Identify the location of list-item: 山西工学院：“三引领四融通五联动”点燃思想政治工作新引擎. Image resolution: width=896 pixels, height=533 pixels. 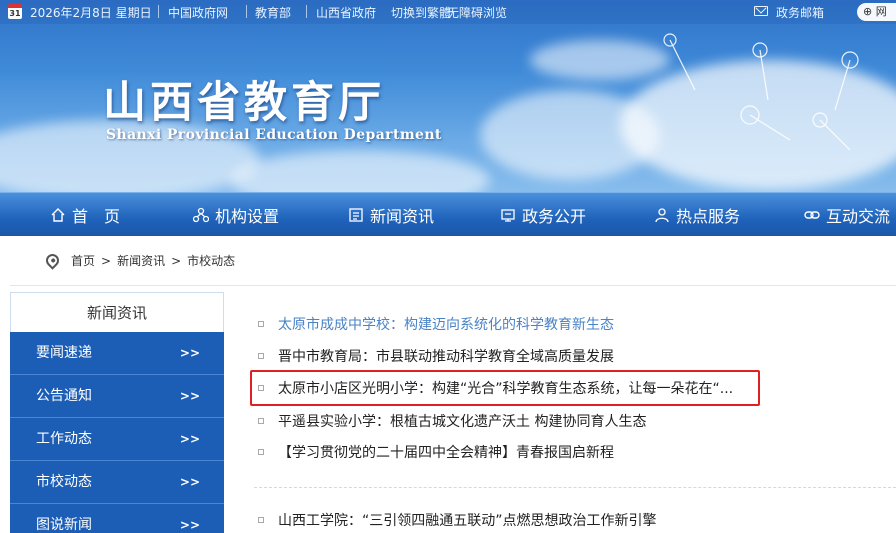
(574, 519).